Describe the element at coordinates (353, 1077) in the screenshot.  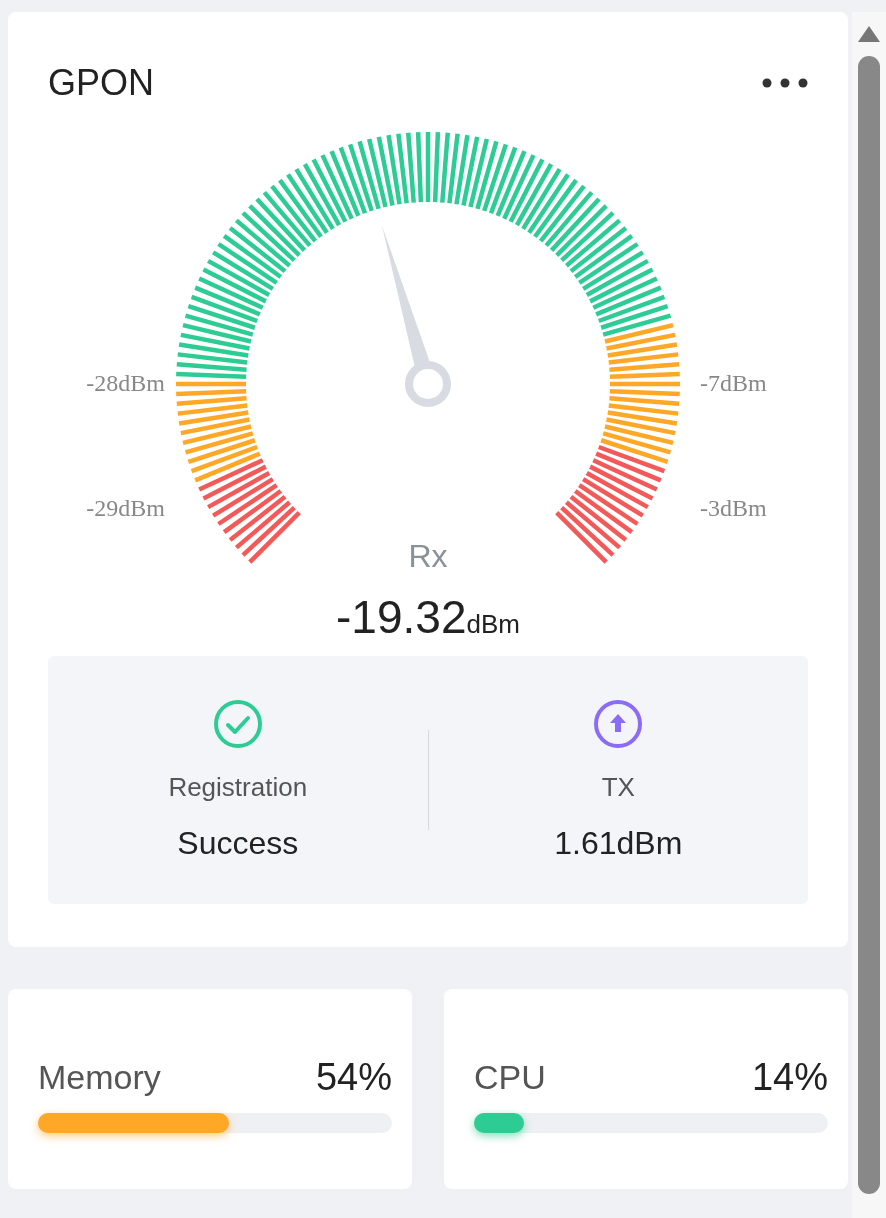
I see `usage-value: 54%` at that location.